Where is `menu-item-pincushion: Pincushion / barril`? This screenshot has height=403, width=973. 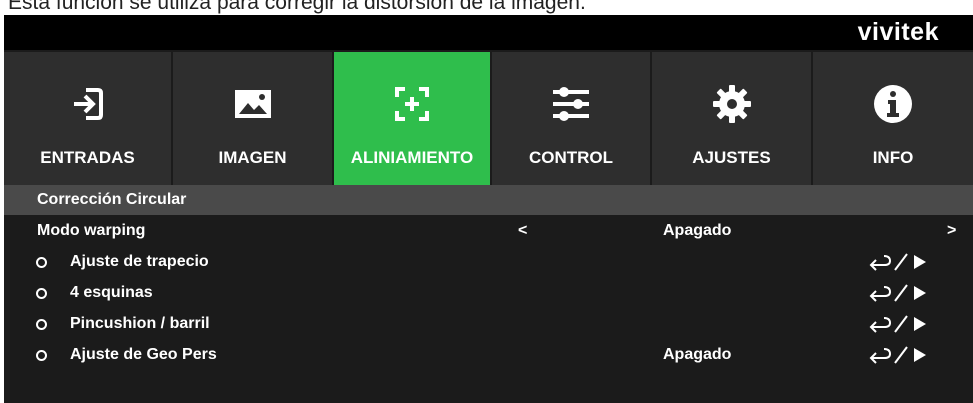 menu-item-pincushion: Pincushion / barril is located at coordinates (488, 323).